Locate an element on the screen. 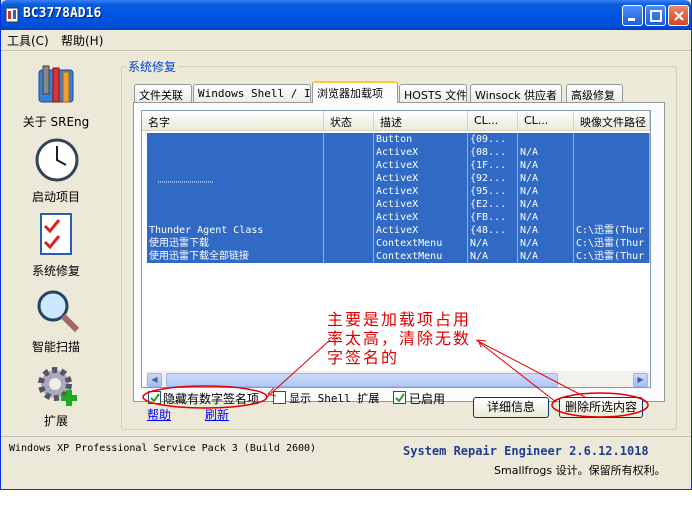 Image resolution: width=692 pixels, height=512 pixels. scroll-right-button: ▶ is located at coordinates (640, 380).